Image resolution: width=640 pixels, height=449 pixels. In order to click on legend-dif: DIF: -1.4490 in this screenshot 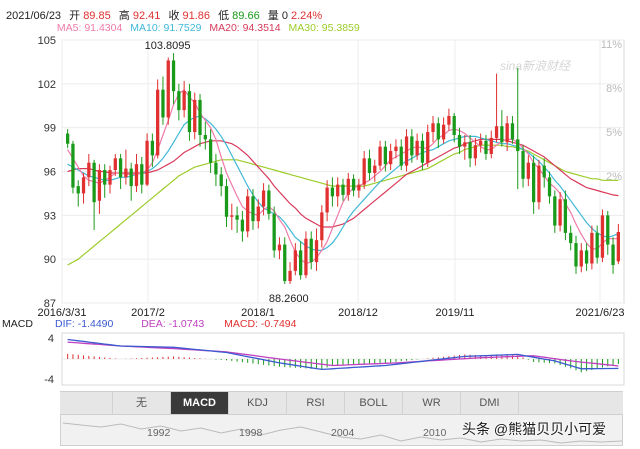, I will do `click(84, 324)`.